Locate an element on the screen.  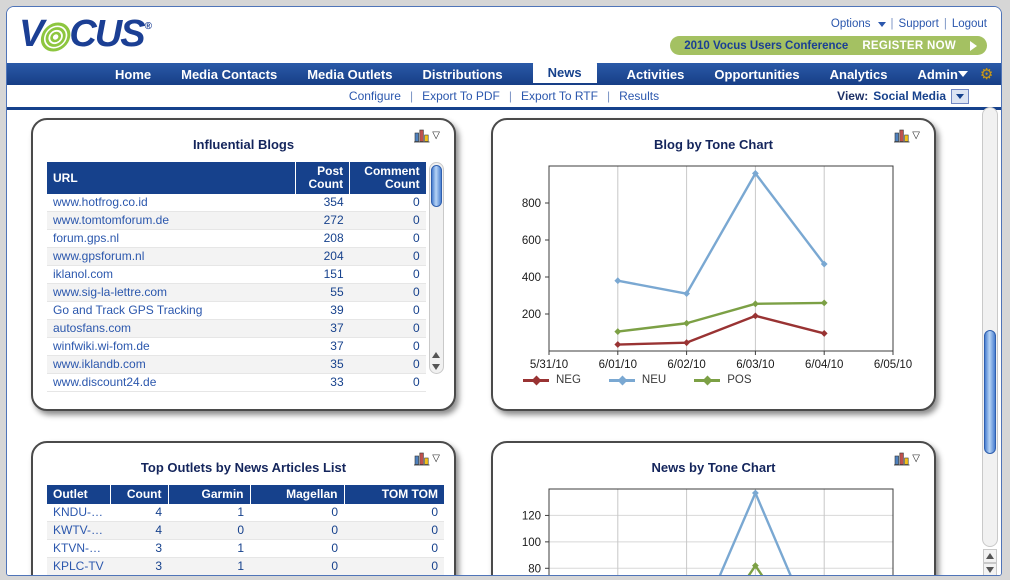
register-now-button: REGISTER NOW is located at coordinates (909, 46).